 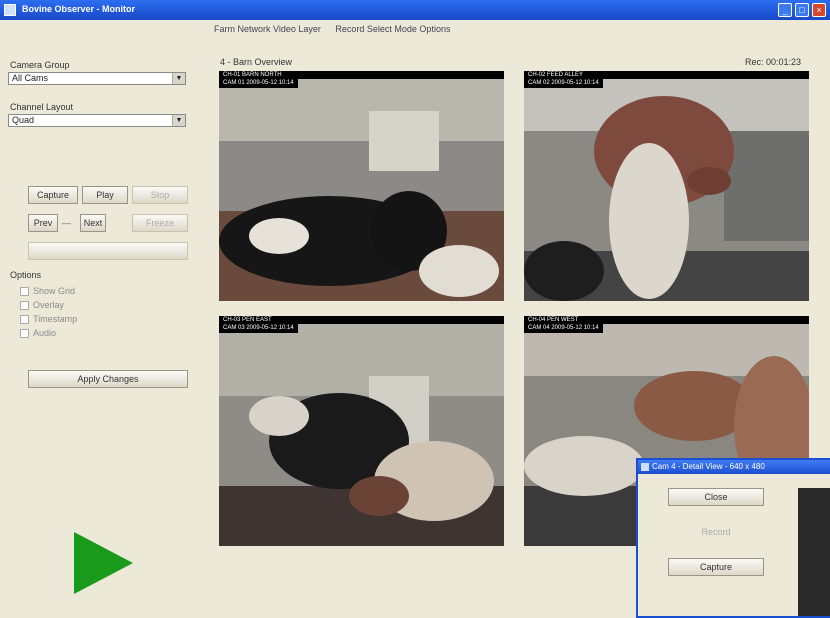 I want to click on capture-button: Capture, so click(x=53, y=195).